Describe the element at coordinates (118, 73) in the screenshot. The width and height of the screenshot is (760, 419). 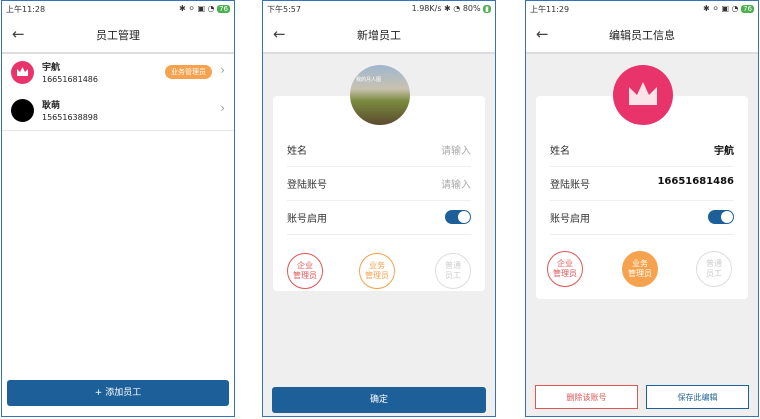
I see `list-item-employee-1: 宇航 16651681486 业务管理员 ›` at that location.